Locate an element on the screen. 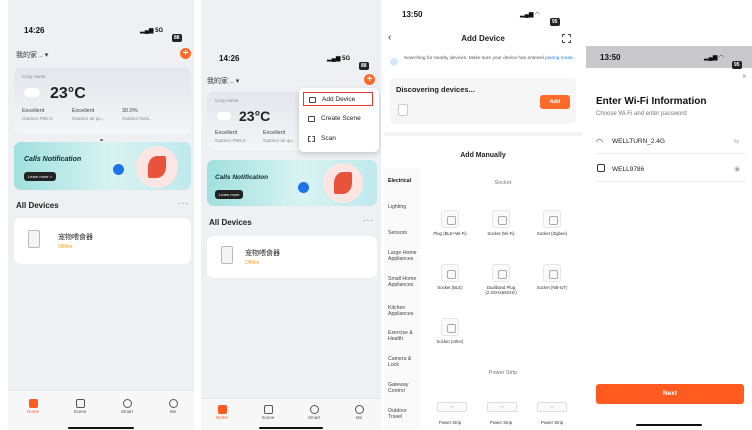  category-lighting: Lighting is located at coordinates (404, 207).